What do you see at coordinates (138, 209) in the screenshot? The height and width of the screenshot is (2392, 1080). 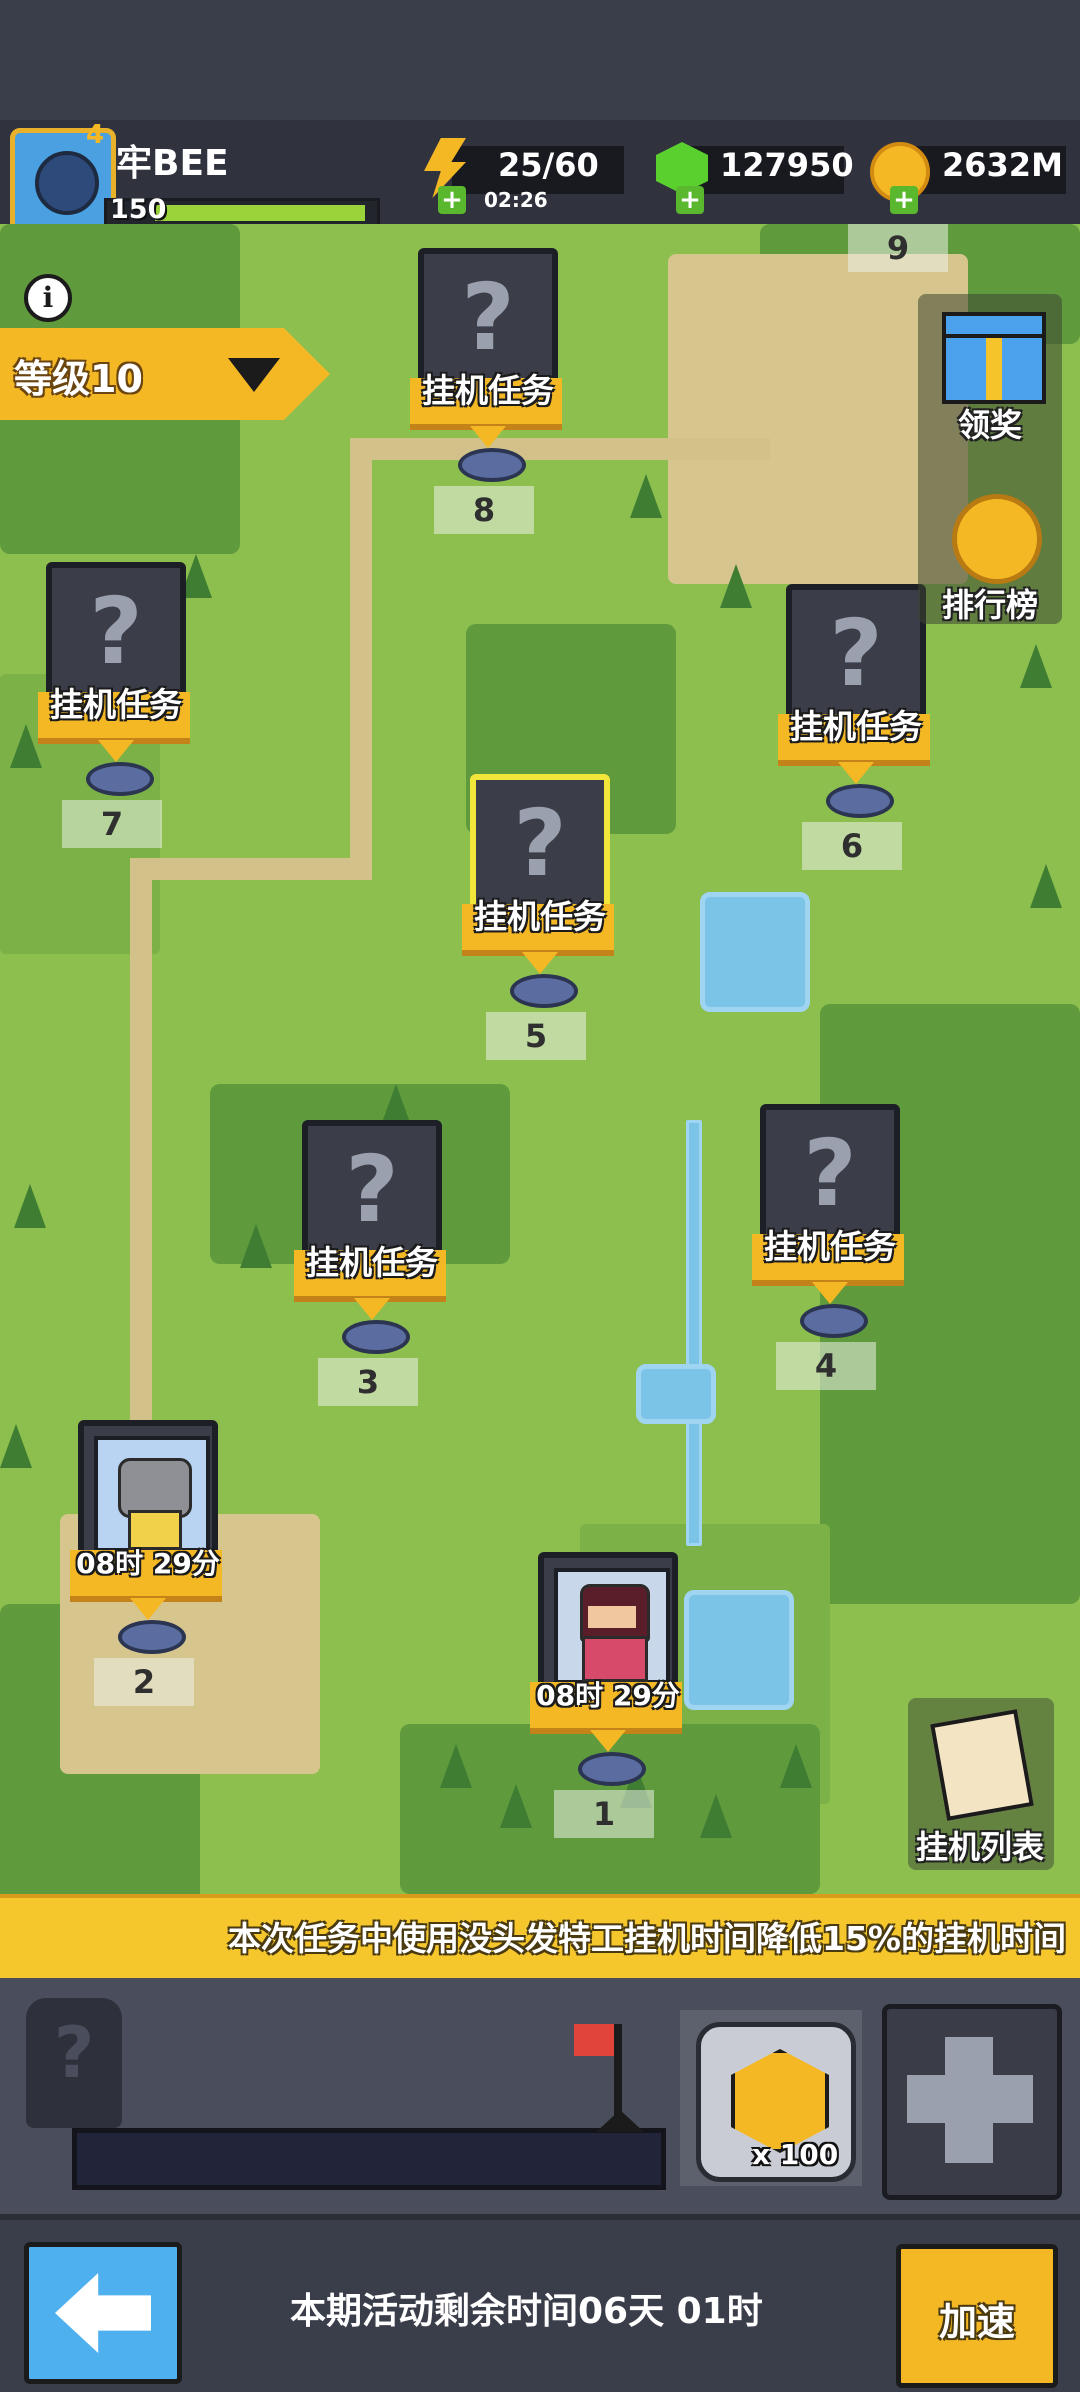 I see `xp-value: 150` at bounding box center [138, 209].